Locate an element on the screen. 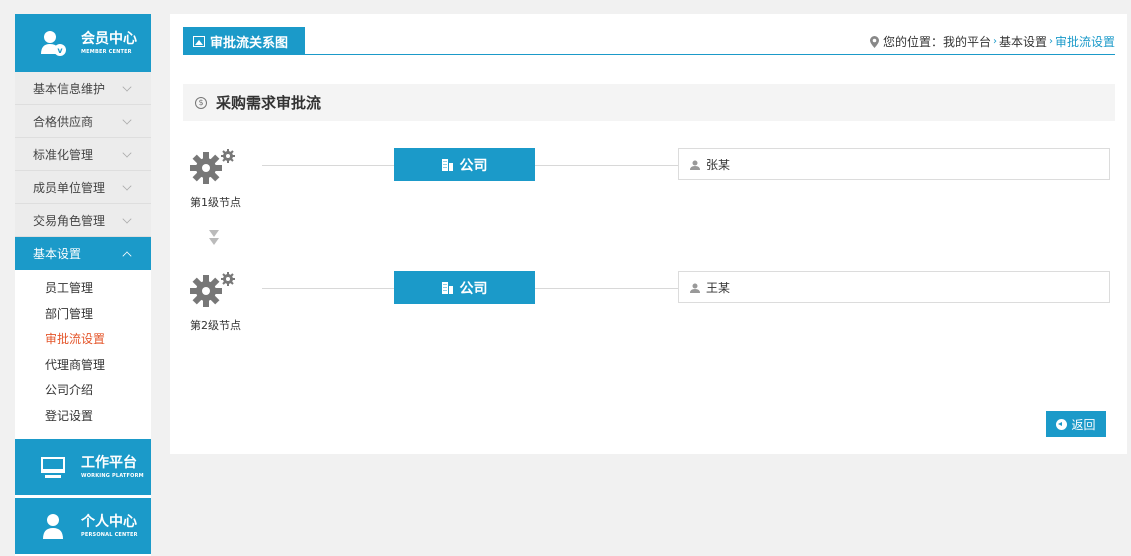  member-icon: v is located at coordinates (54, 43).